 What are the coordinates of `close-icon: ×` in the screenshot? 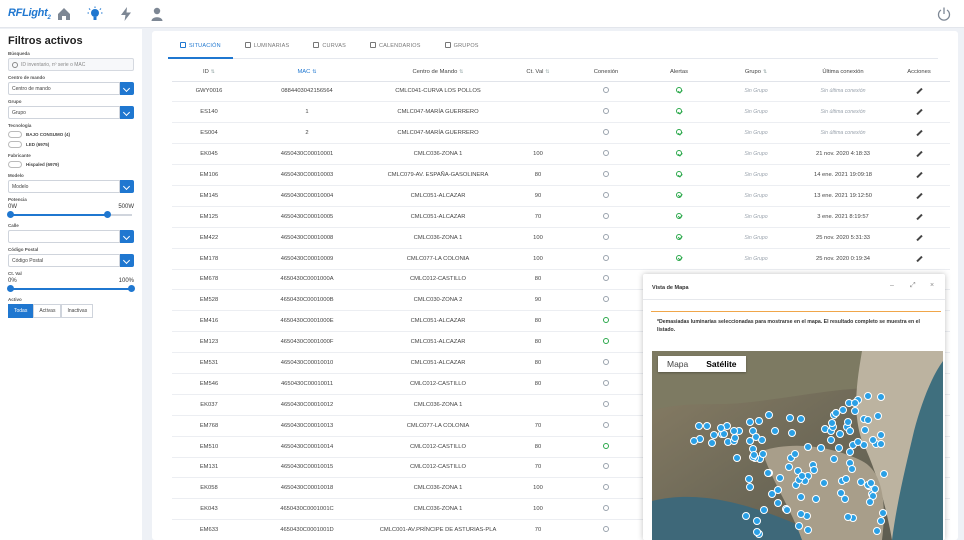 It's located at (932, 285).